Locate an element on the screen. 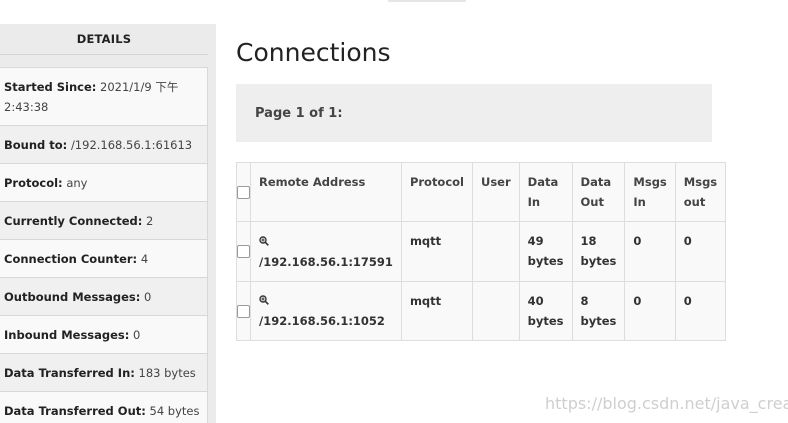 The image size is (788, 423). detail-label: Currently Connected: is located at coordinates (73, 221).